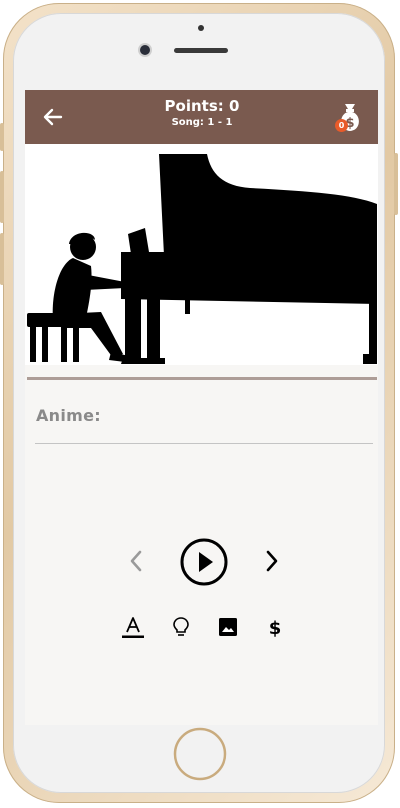  What do you see at coordinates (204, 562) in the screenshot?
I see `play-circle-icon` at bounding box center [204, 562].